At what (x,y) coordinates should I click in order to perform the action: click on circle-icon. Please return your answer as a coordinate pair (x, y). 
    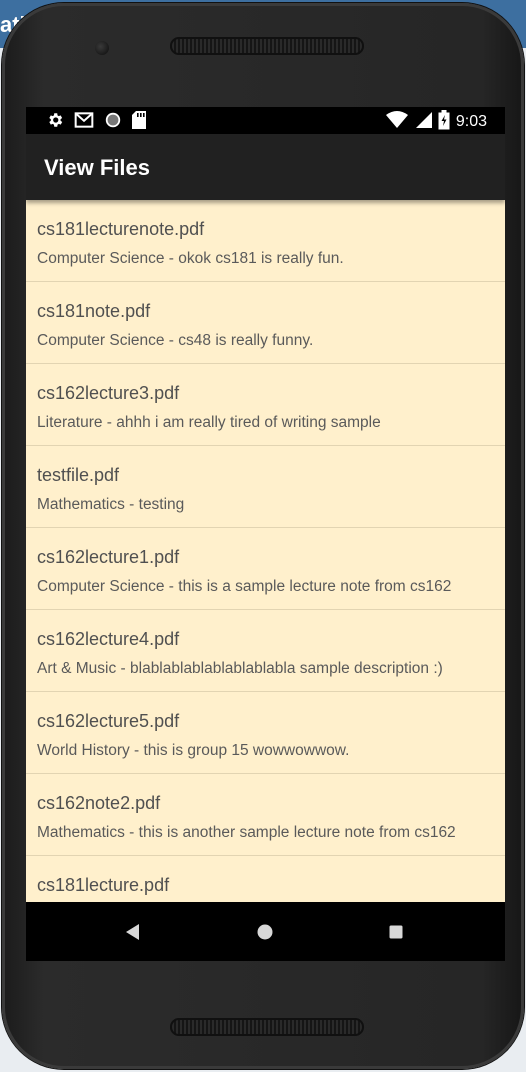
    Looking at the image, I should click on (113, 122).